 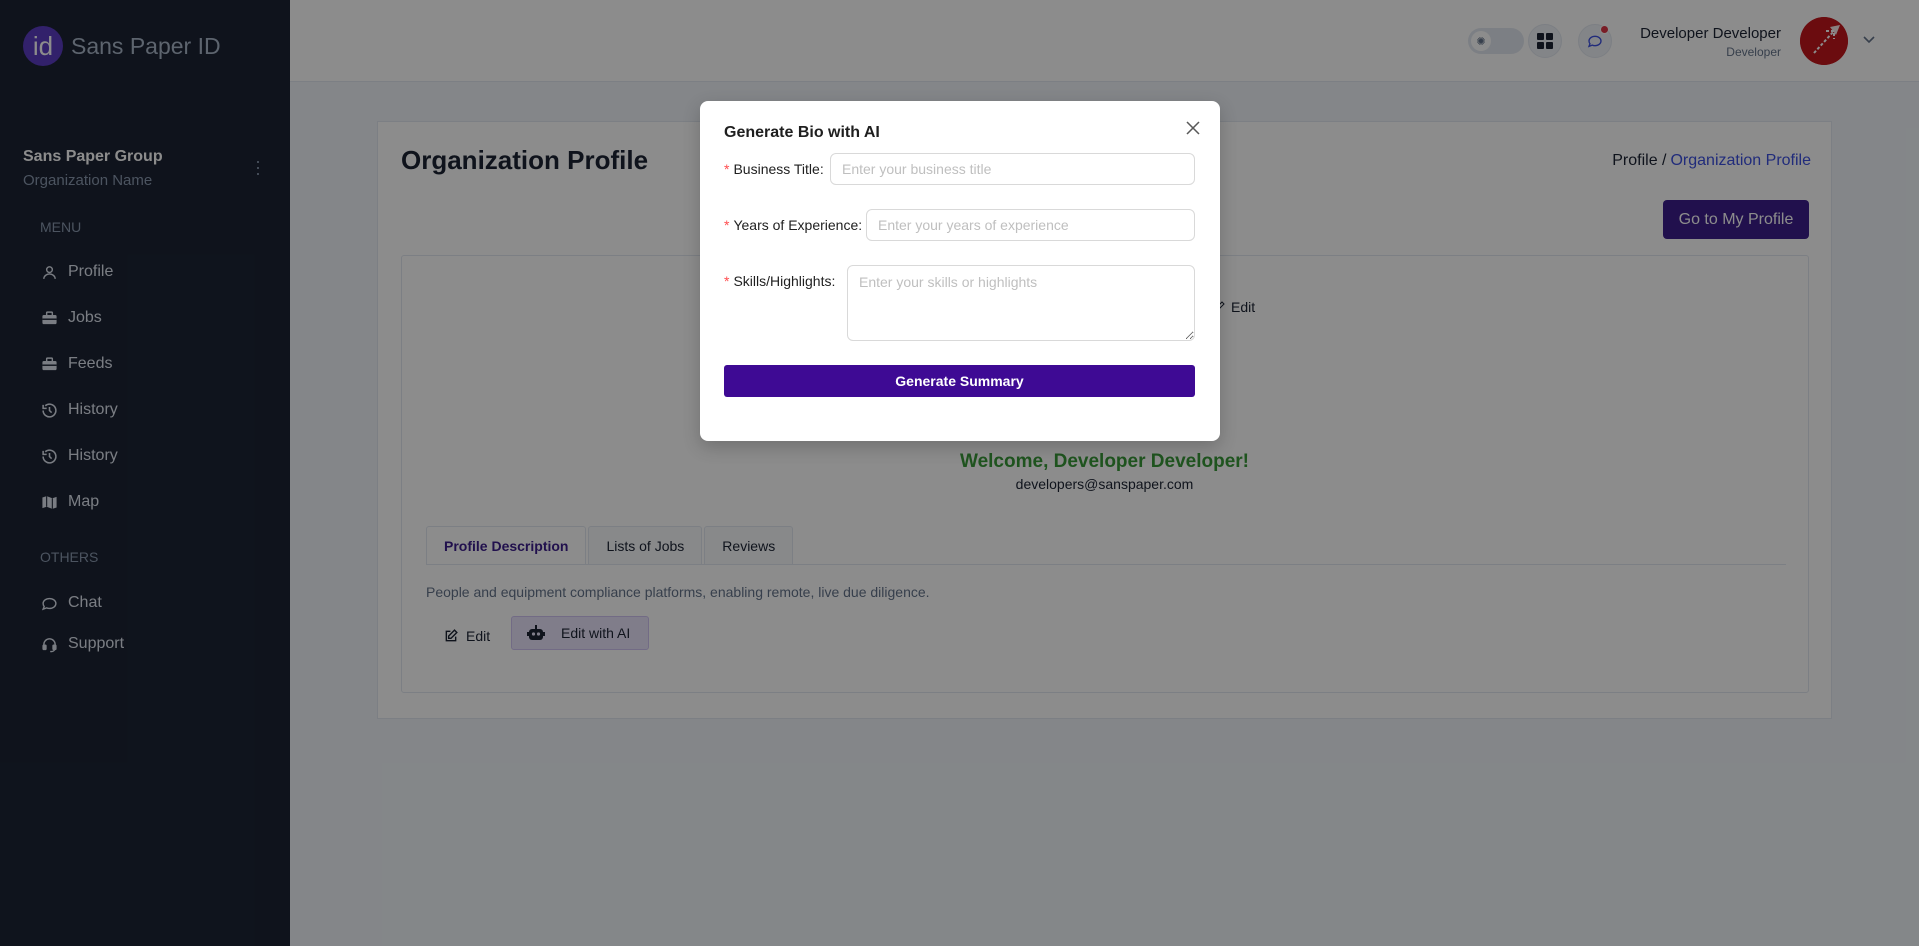 What do you see at coordinates (802, 132) in the screenshot?
I see `modal-title: Generate Bio with AI` at bounding box center [802, 132].